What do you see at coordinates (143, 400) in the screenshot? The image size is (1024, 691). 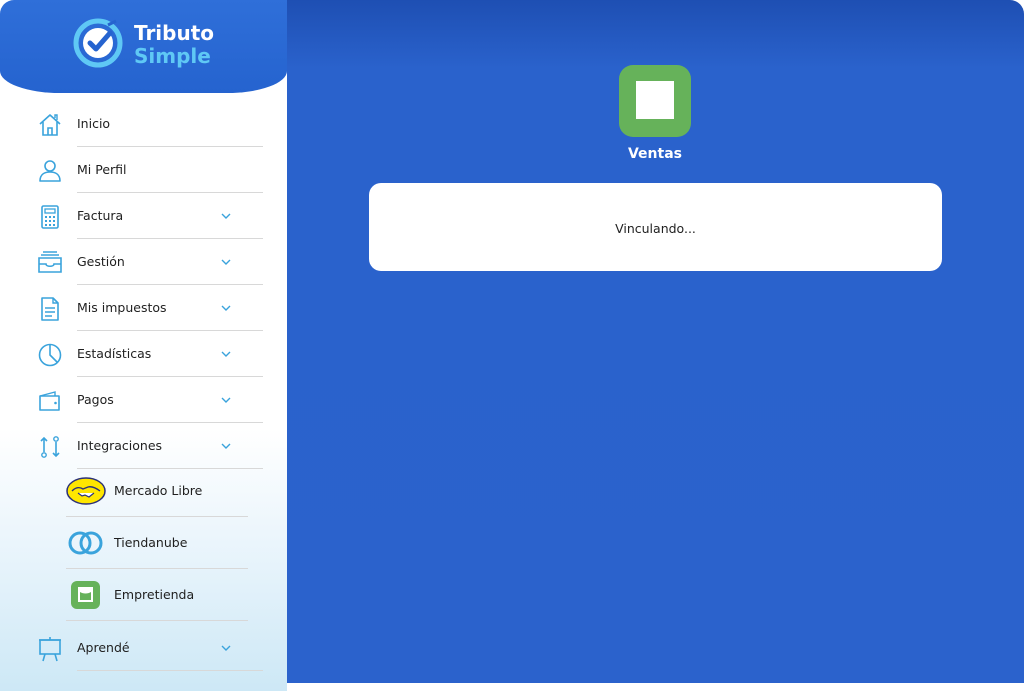 I see `sidebar-item-pagos: Pagos` at bounding box center [143, 400].